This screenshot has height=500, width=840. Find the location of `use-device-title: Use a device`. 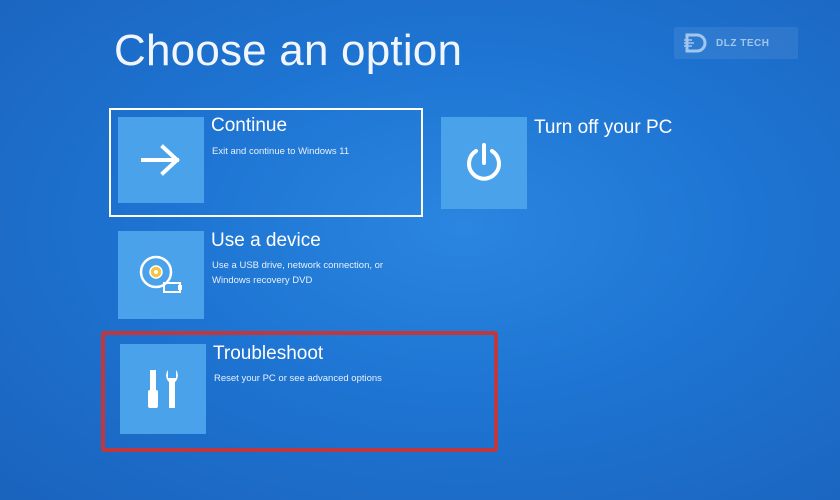

use-device-title: Use a device is located at coordinates (266, 240).